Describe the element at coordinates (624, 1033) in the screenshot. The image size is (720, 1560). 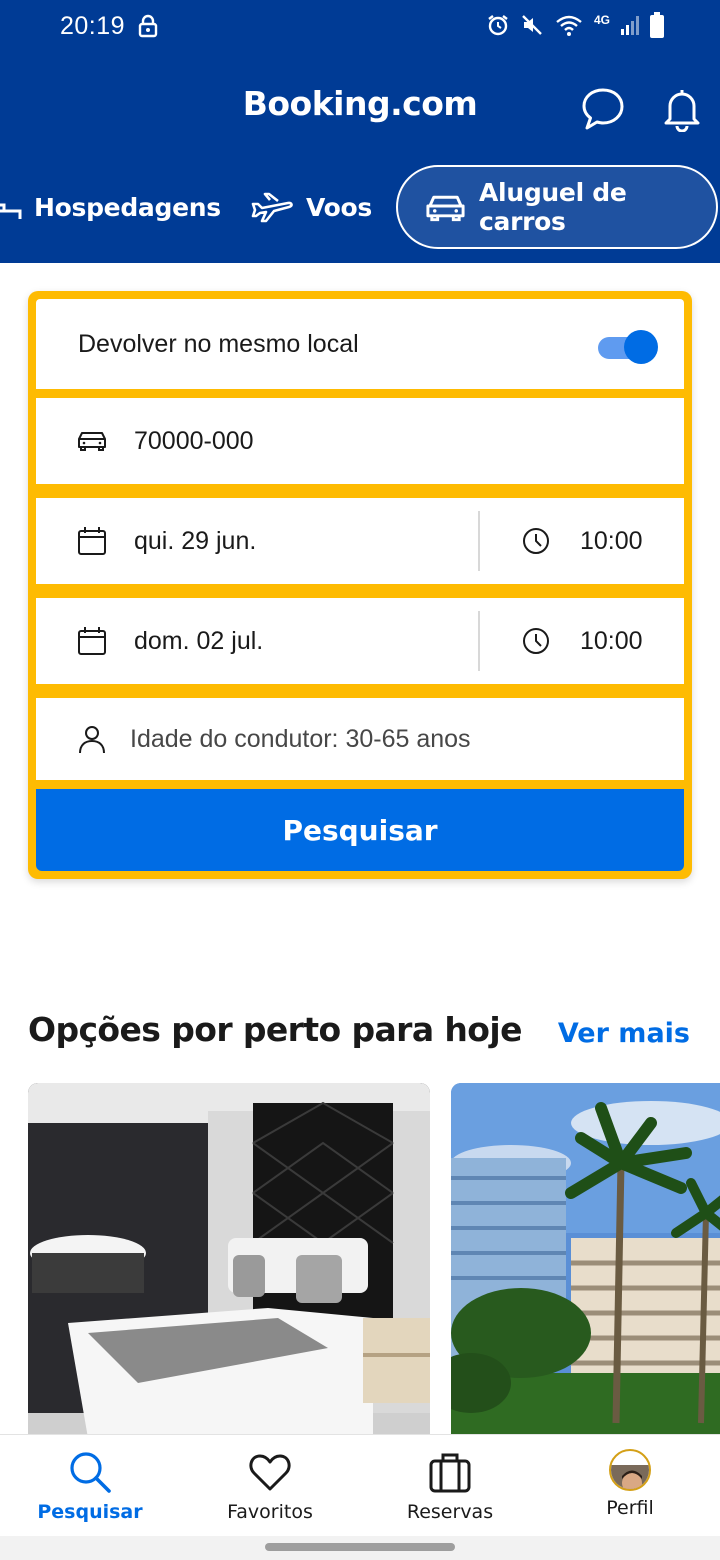
I see `see-more-link: Ver mais` at that location.